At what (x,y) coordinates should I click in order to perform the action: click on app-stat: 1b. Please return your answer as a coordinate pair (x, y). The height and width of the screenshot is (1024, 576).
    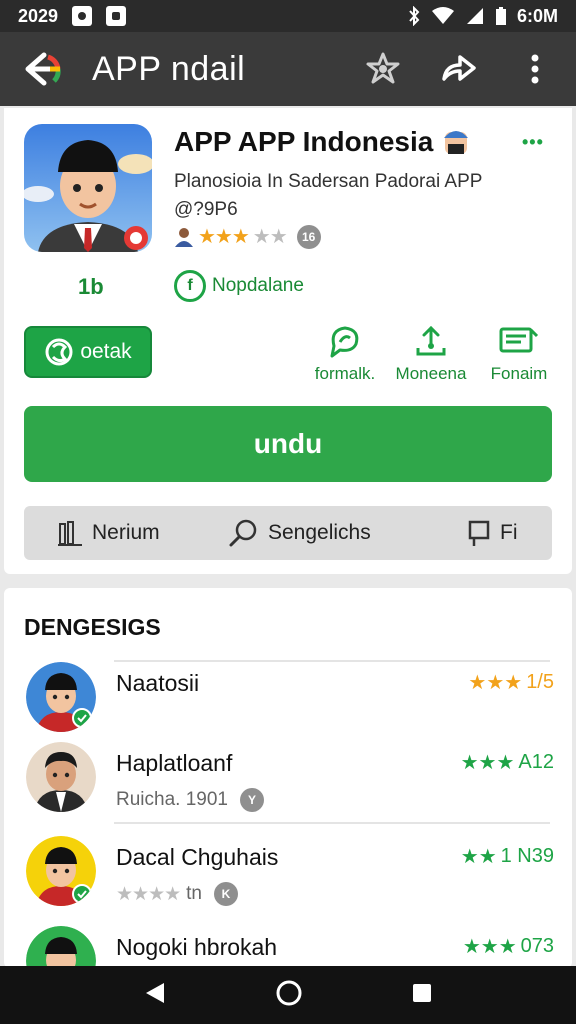
    Looking at the image, I should click on (91, 286).